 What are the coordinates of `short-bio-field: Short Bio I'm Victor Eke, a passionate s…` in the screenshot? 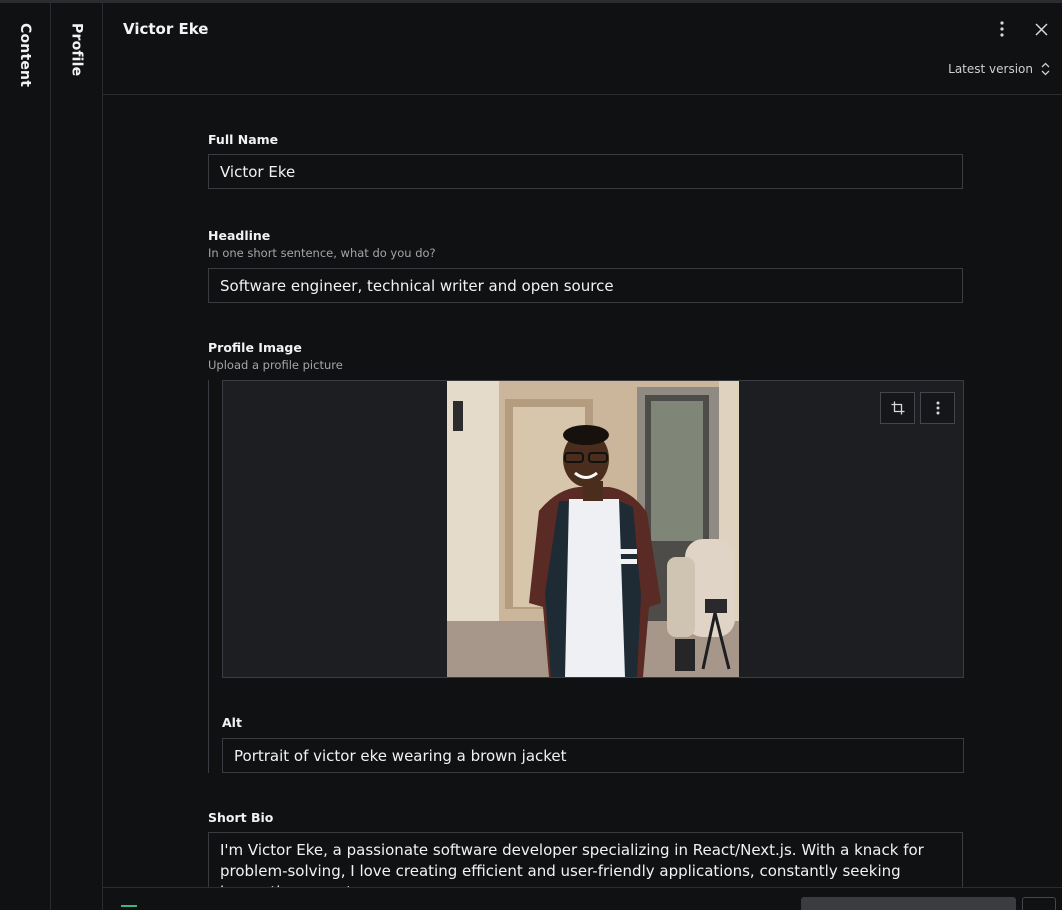 It's located at (585, 848).